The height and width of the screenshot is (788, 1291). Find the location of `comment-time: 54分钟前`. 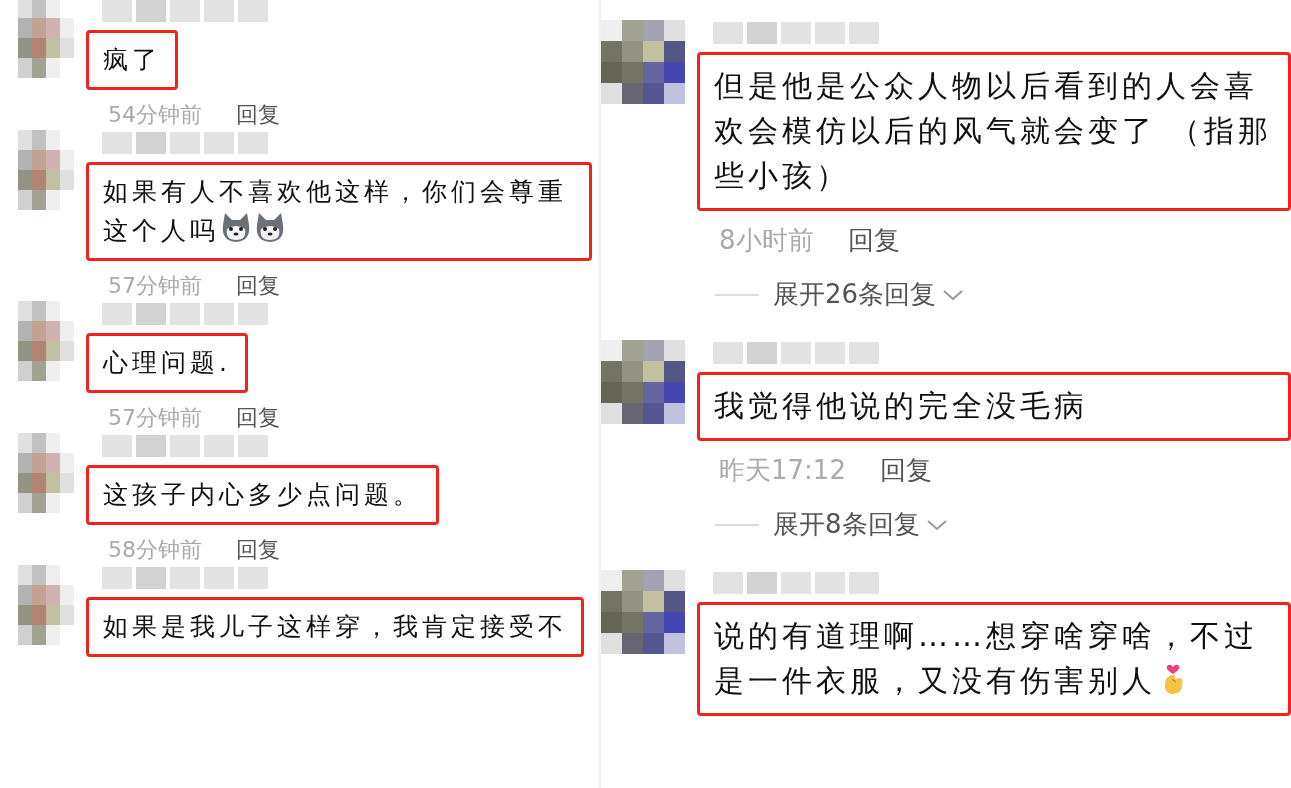

comment-time: 54分钟前 is located at coordinates (155, 115).